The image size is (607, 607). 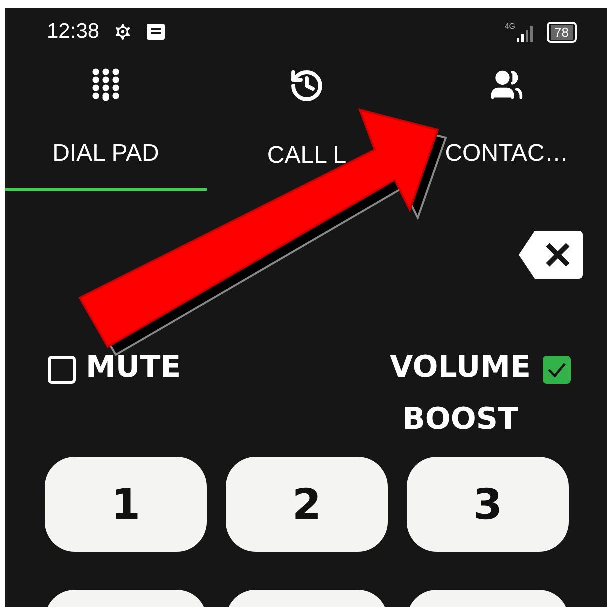 What do you see at coordinates (106, 123) in the screenshot?
I see `tab: DIAL PAD` at bounding box center [106, 123].